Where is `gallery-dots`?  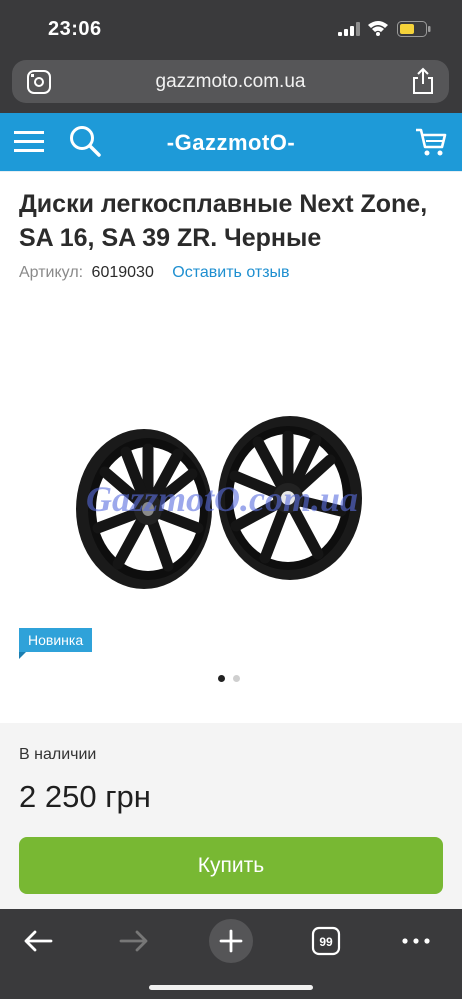 gallery-dots is located at coordinates (233, 678).